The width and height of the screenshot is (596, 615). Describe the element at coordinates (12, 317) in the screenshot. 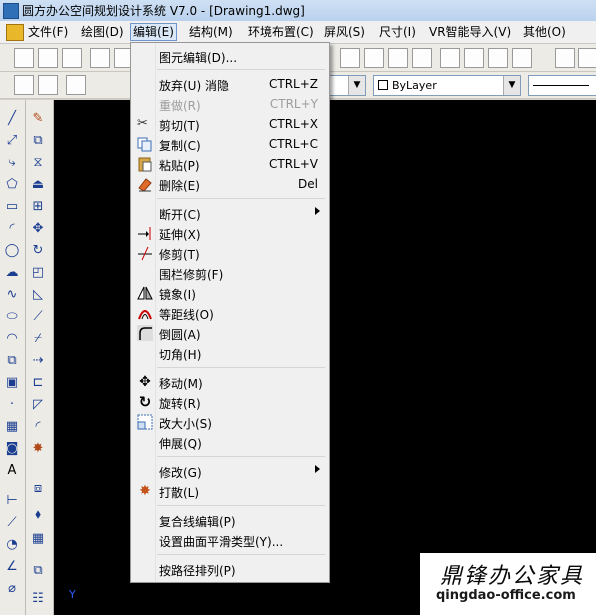

I see `ellipse-icon: ⬭` at that location.